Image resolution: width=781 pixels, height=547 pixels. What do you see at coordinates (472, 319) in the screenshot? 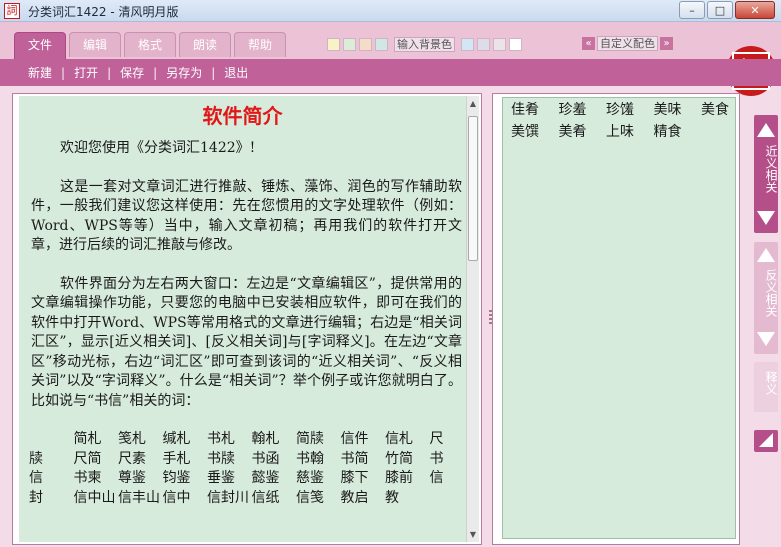
I see `editor-scrollbar: ▲ ▼` at bounding box center [472, 319].